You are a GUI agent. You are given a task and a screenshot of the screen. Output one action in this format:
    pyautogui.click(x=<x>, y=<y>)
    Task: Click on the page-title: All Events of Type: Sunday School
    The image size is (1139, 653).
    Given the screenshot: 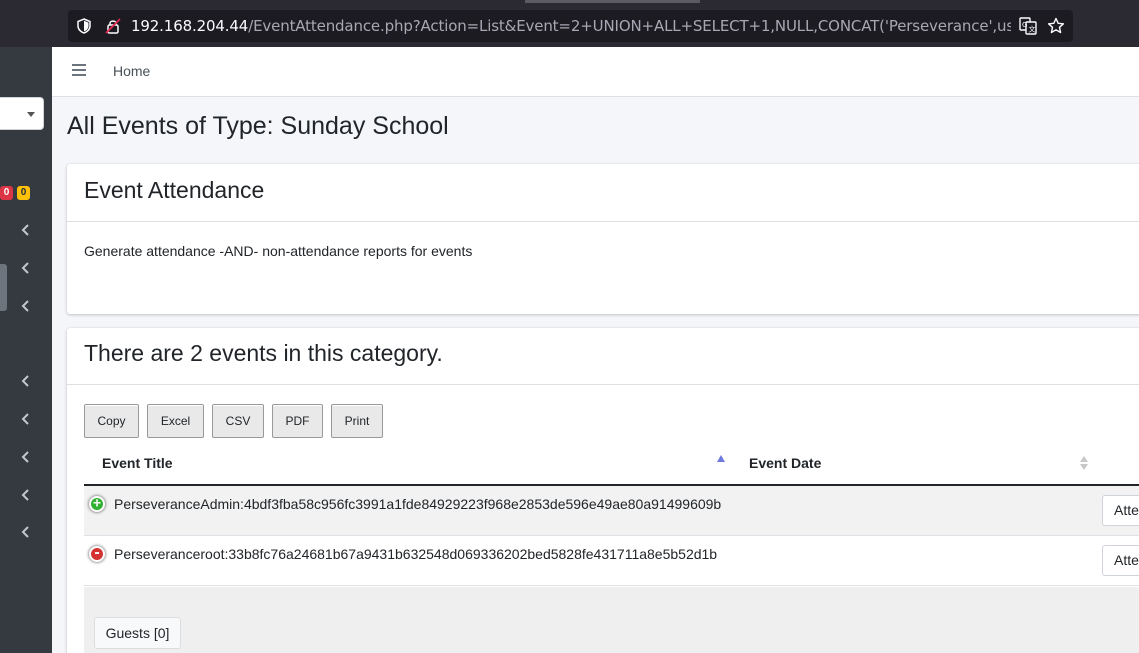 What is the action you would take?
    pyautogui.click(x=258, y=126)
    